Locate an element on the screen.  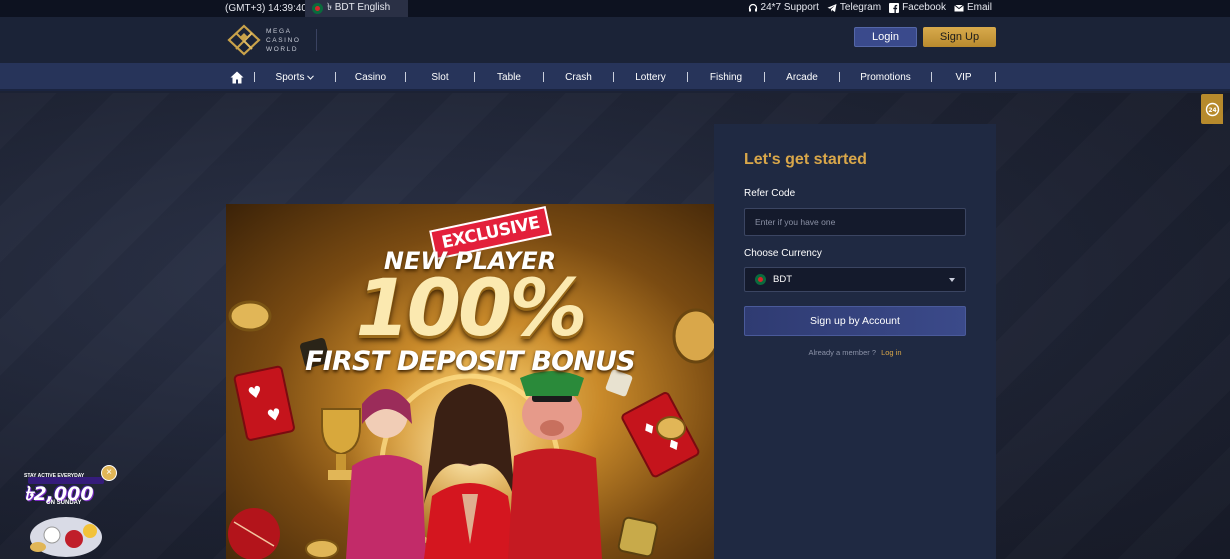
facebook-label: Facebook is located at coordinates (924, 7).